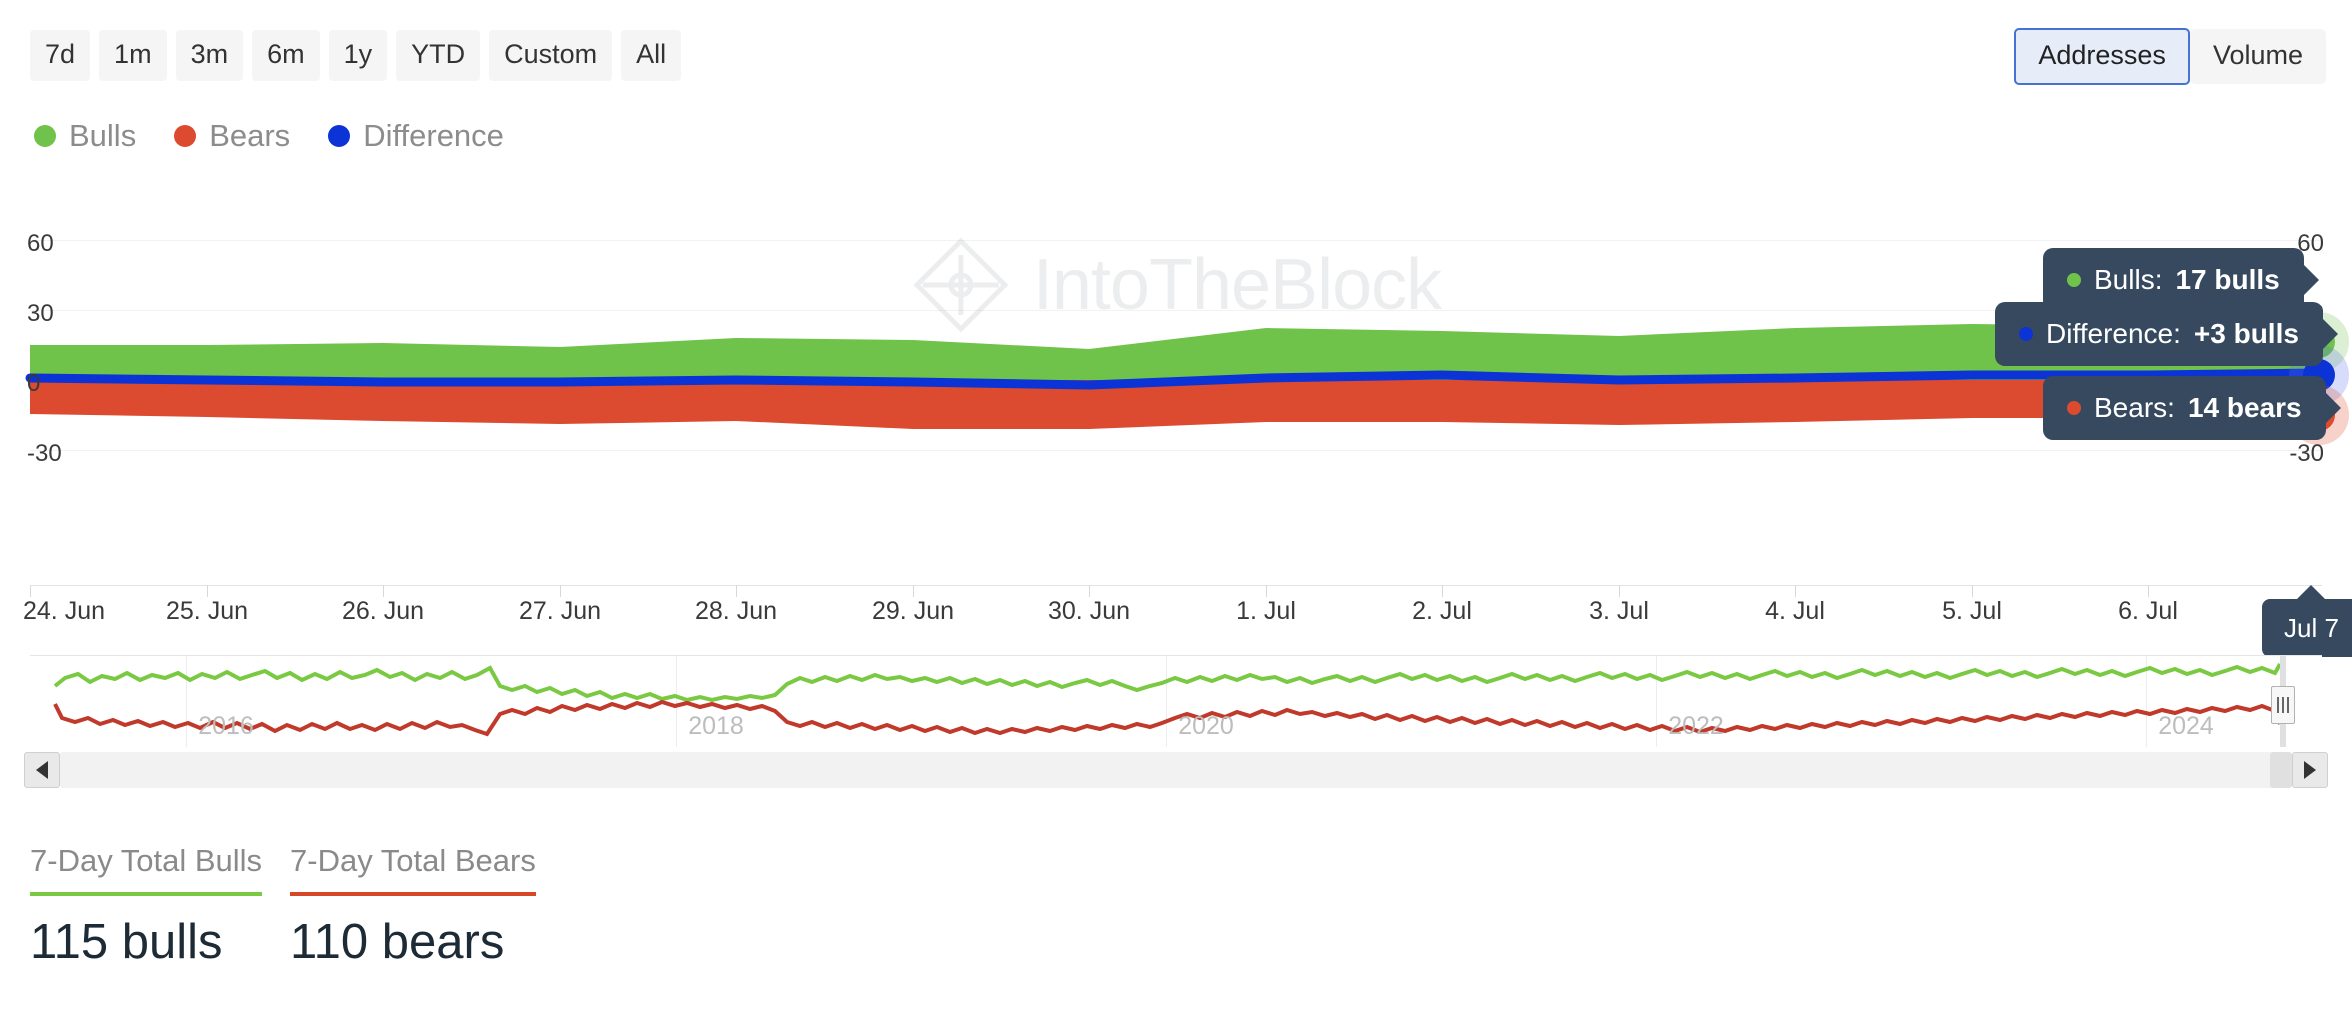  I want to click on tooltip-difference-prefix: Difference:, so click(2113, 333).